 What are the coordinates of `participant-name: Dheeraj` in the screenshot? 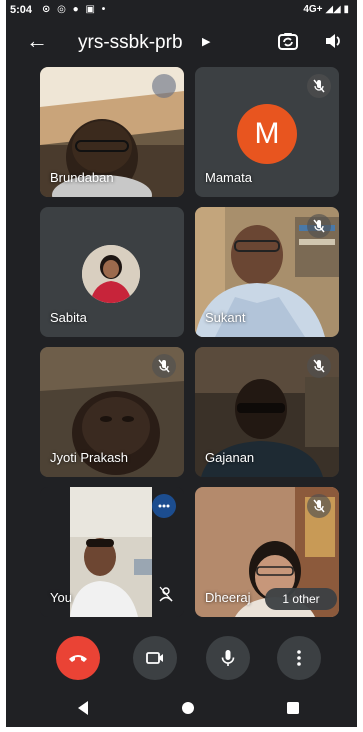 It's located at (228, 597).